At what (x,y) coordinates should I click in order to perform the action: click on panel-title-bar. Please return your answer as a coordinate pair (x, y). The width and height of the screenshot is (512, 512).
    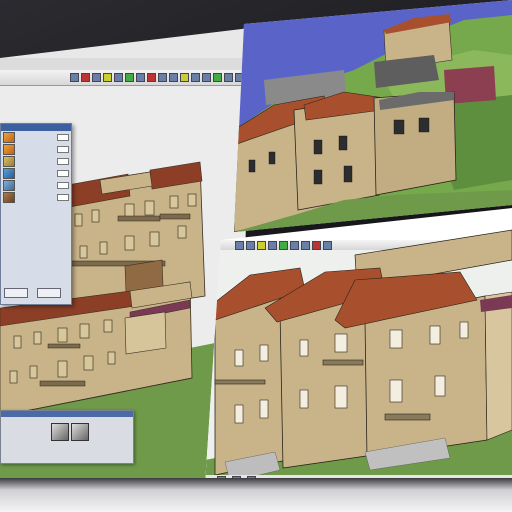
    Looking at the image, I should click on (67, 414).